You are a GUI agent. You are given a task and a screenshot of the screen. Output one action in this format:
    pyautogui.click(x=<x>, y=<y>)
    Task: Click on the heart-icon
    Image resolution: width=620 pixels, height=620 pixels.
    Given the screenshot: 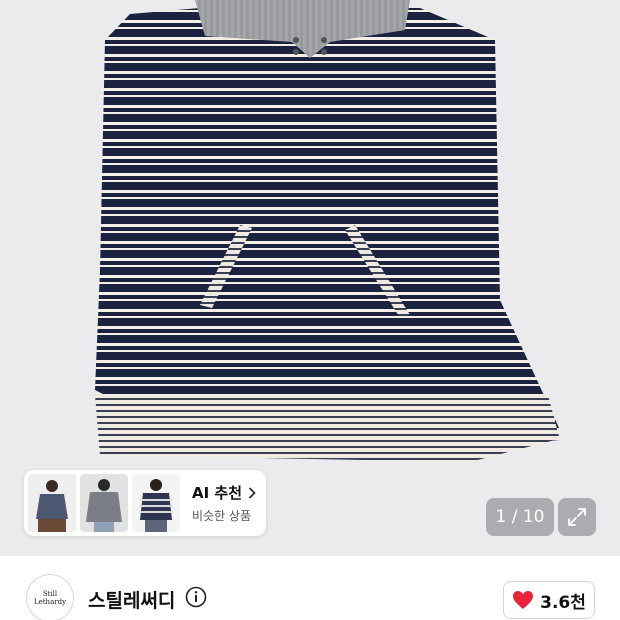 What is the action you would take?
    pyautogui.click(x=523, y=600)
    